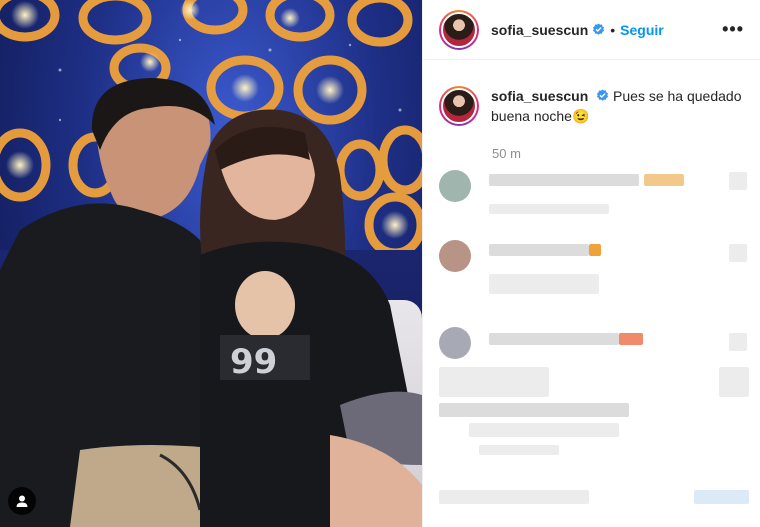  Describe the element at coordinates (506, 153) in the screenshot. I see `post-timestamp: 50 m` at that location.